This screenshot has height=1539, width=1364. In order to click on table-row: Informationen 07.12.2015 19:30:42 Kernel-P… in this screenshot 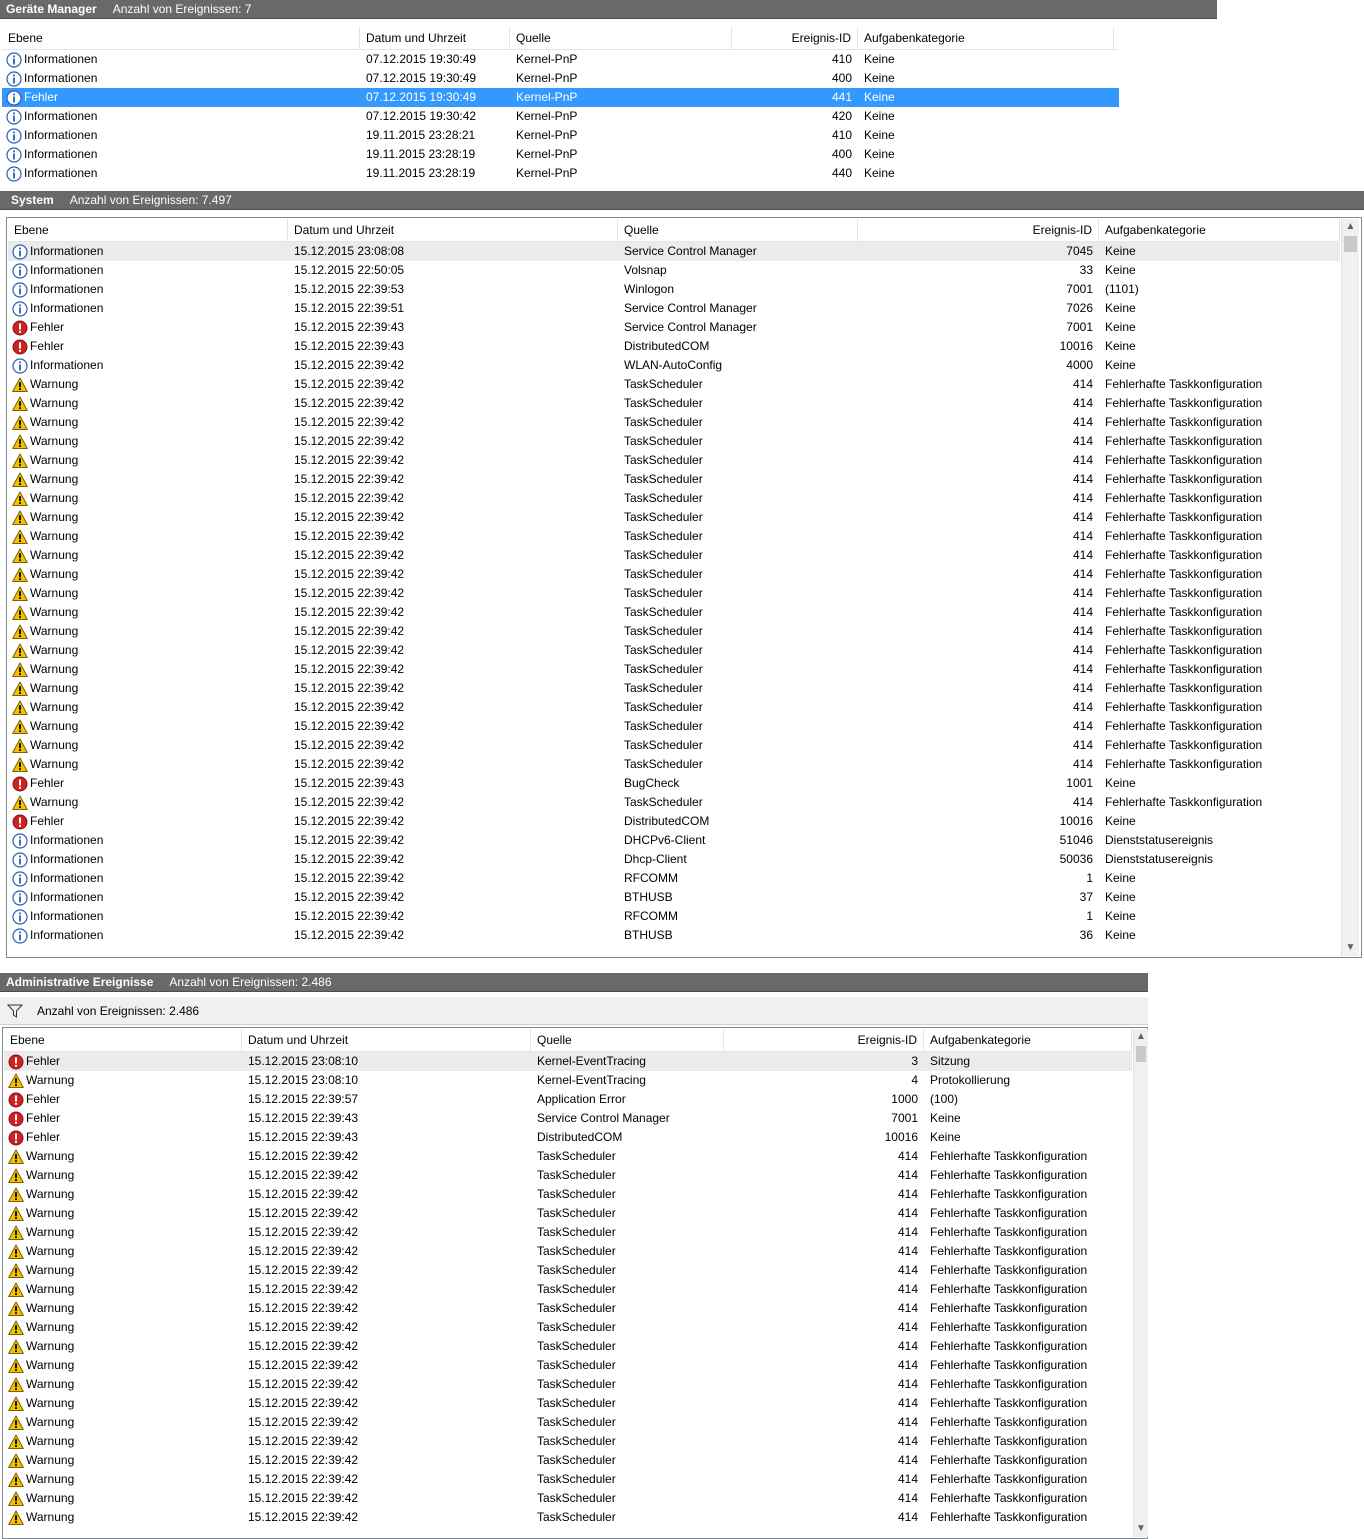, I will do `click(560, 116)`.